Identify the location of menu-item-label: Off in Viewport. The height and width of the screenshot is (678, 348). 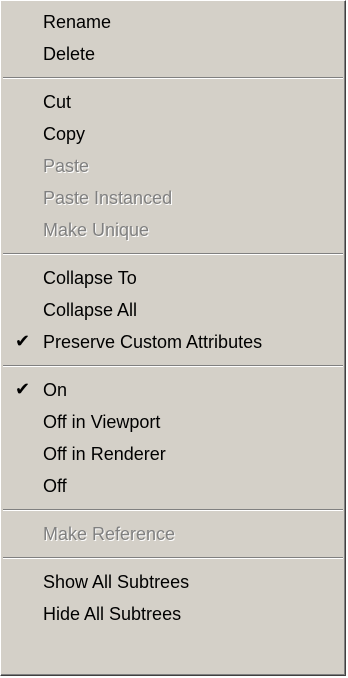
(102, 422).